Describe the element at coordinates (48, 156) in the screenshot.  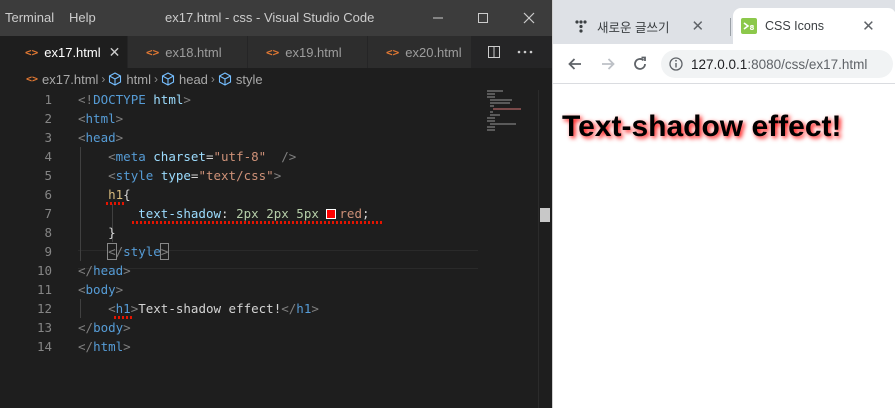
I see `line-number: 4` at that location.